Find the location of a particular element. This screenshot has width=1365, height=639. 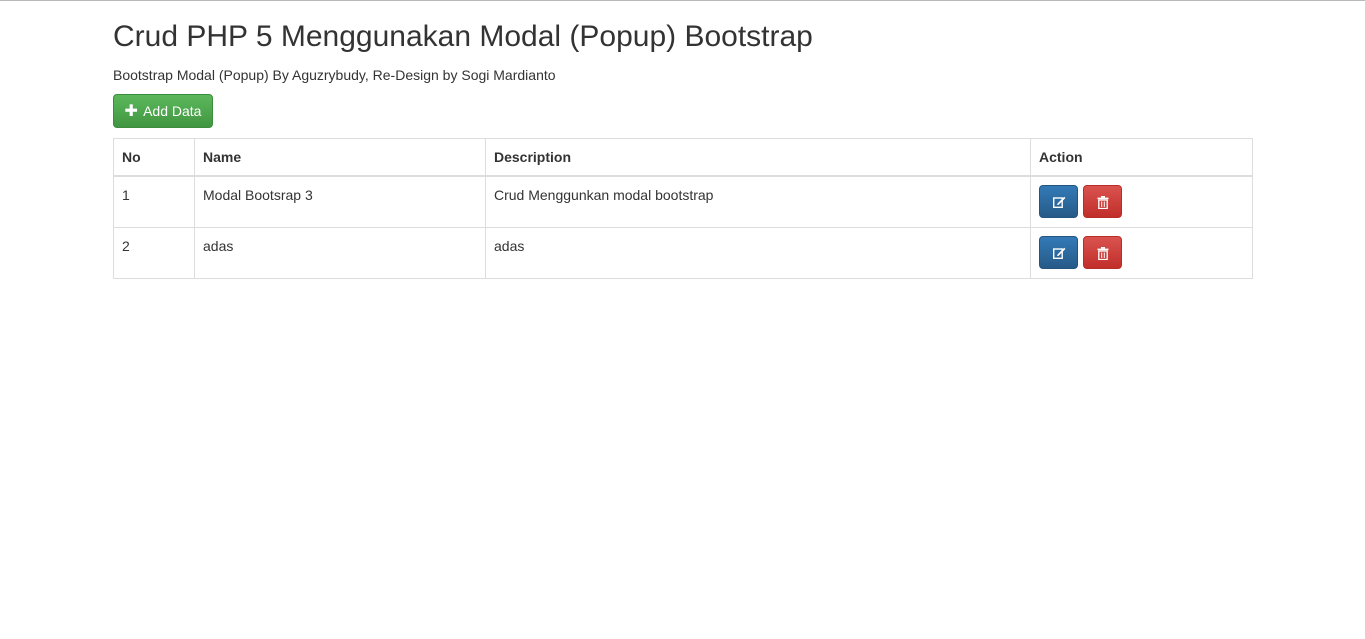

cell-name: adas is located at coordinates (340, 253).